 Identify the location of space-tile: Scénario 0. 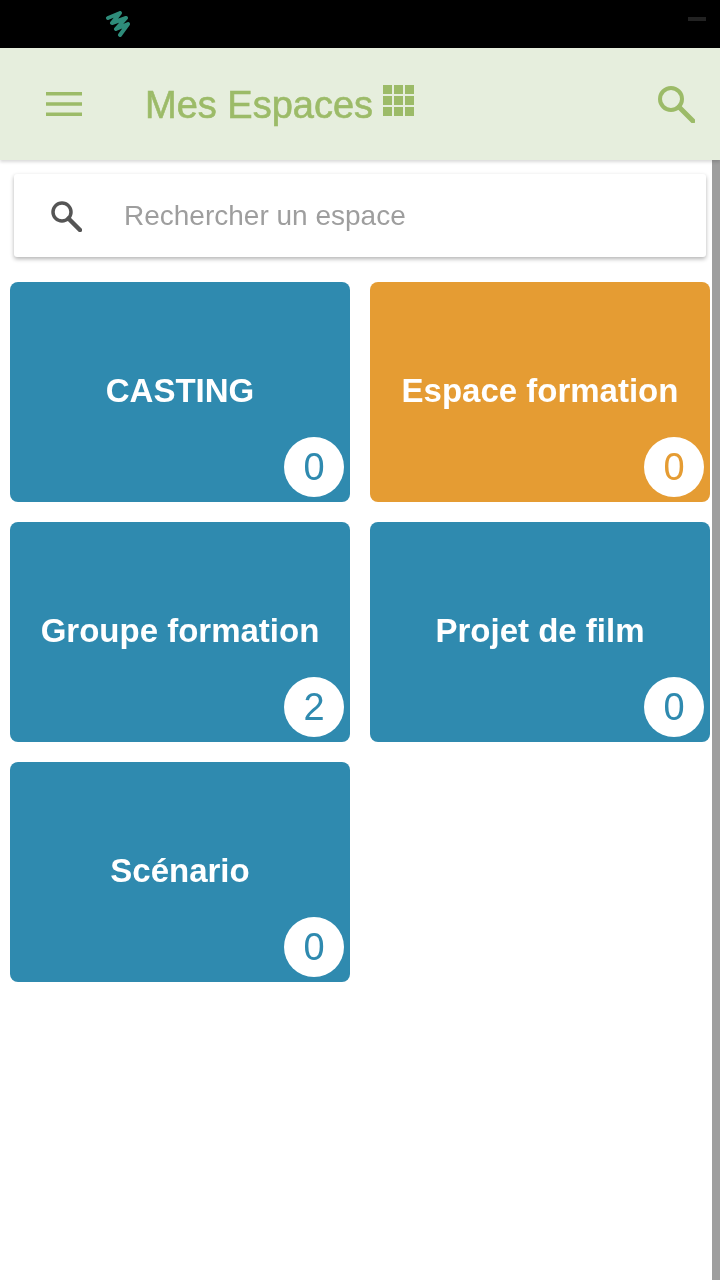
(180, 872).